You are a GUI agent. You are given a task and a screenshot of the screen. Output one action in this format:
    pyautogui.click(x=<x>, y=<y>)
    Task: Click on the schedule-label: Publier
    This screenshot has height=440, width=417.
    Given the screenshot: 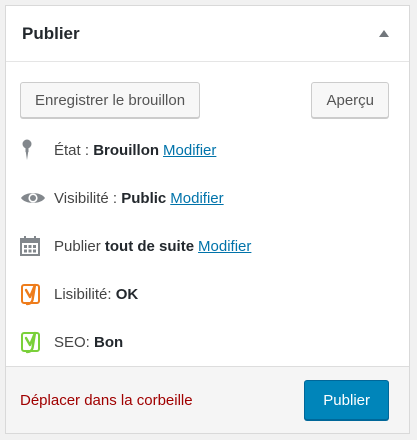 What is the action you would take?
    pyautogui.click(x=77, y=246)
    